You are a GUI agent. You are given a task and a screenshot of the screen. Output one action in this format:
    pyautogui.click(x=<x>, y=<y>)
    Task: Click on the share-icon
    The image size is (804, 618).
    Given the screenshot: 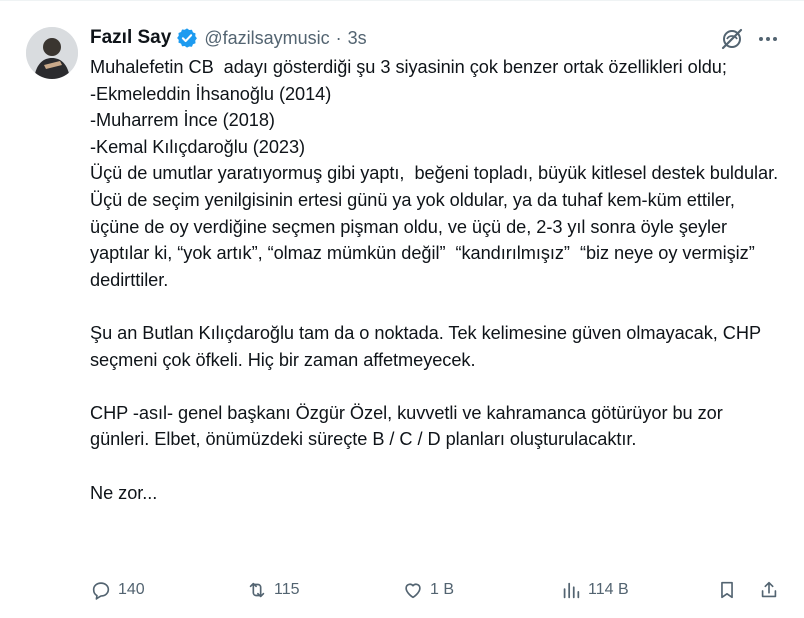 What is the action you would take?
    pyautogui.click(x=769, y=589)
    